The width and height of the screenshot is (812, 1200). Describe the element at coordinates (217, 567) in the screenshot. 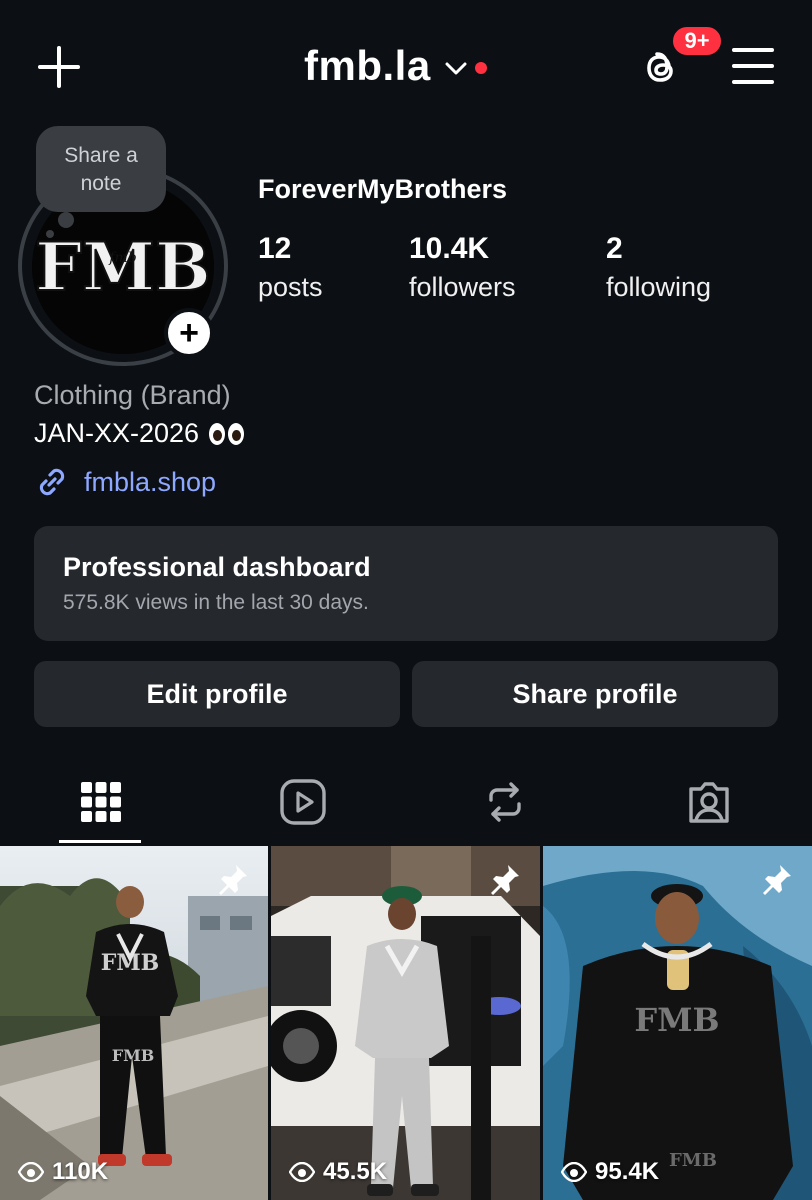

I see `dashboard-title: Professional dashboard` at that location.